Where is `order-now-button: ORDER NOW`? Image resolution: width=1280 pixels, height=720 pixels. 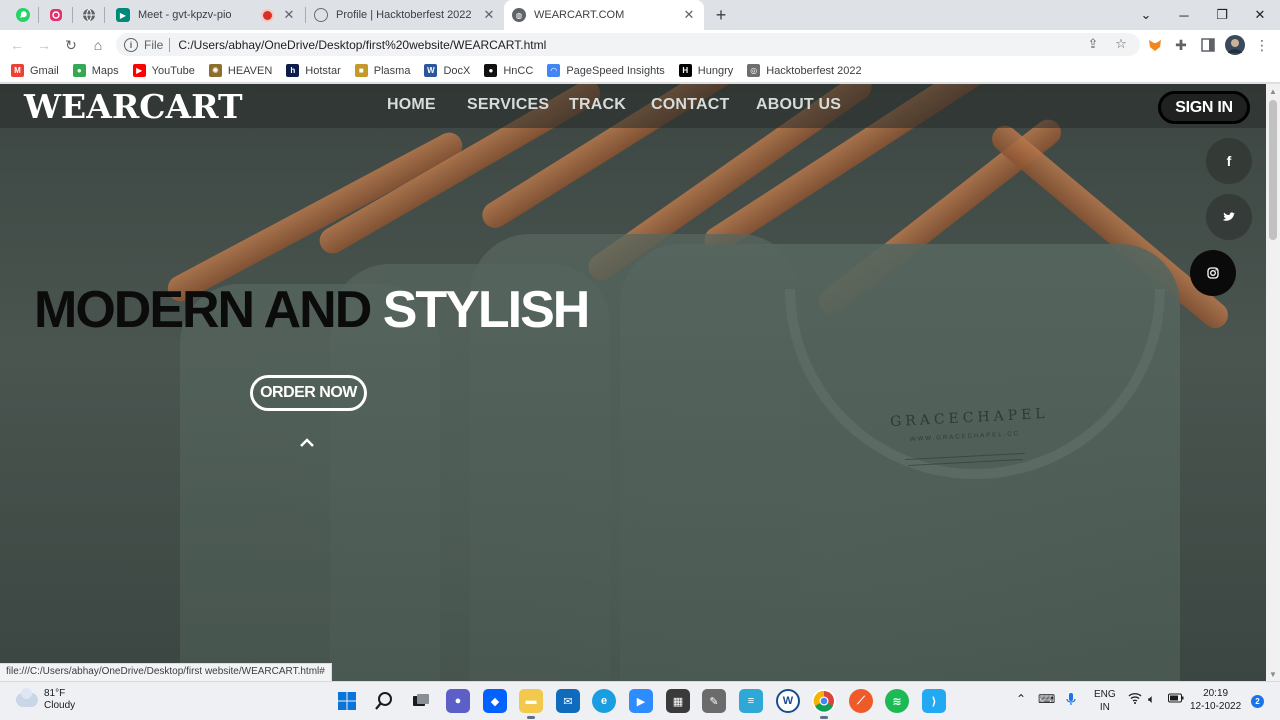 order-now-button: ORDER NOW is located at coordinates (308, 393).